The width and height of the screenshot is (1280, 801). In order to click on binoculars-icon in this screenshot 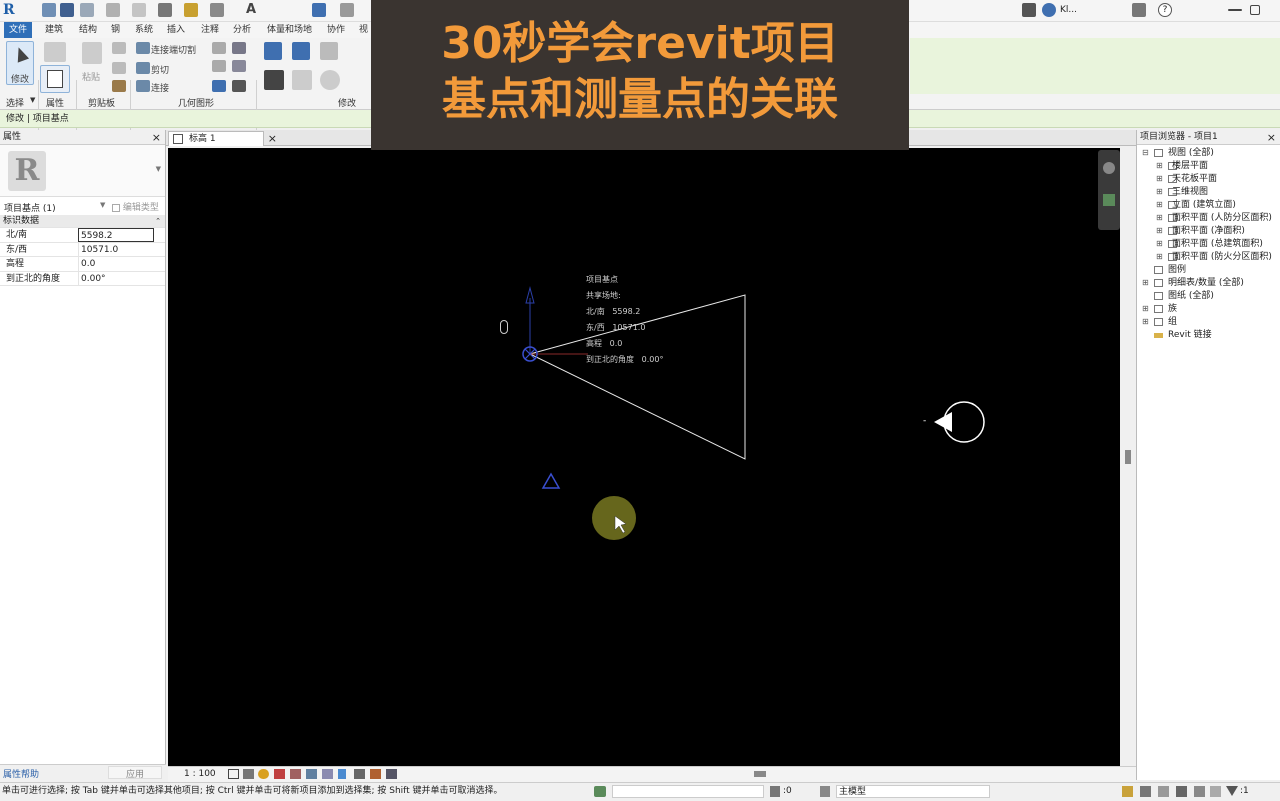, I will do `click(1029, 10)`.